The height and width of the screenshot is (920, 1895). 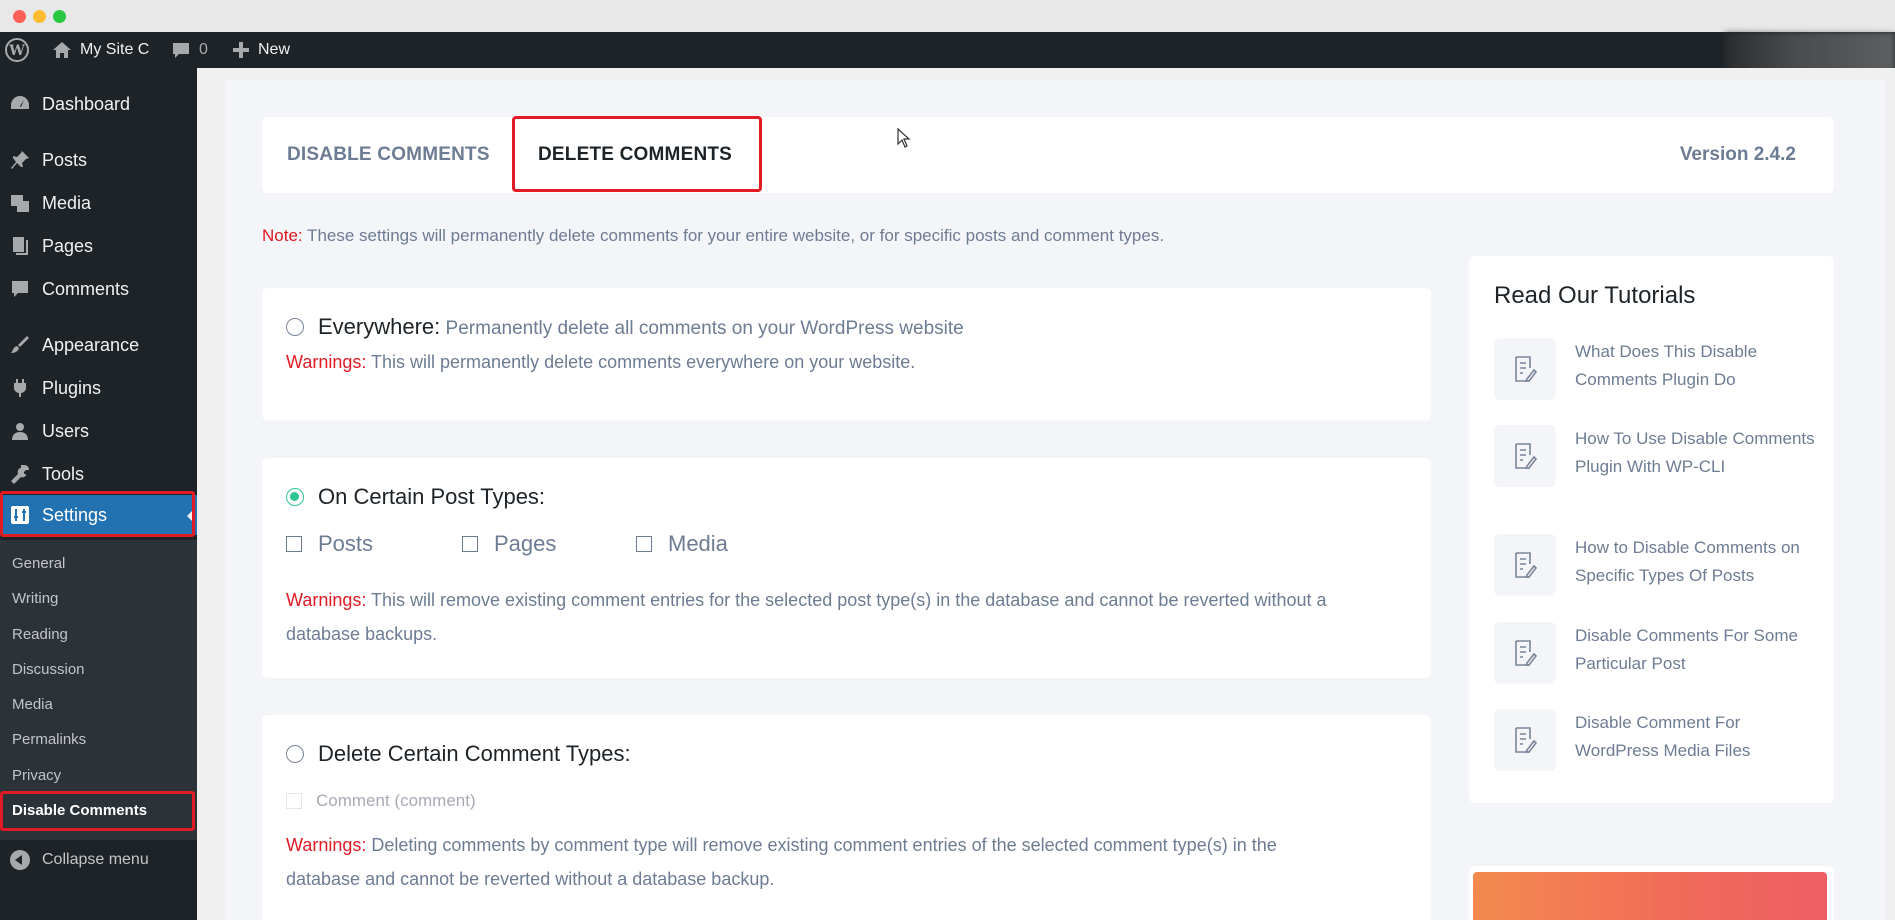 I want to click on comment-type-checkbox, so click(x=294, y=801).